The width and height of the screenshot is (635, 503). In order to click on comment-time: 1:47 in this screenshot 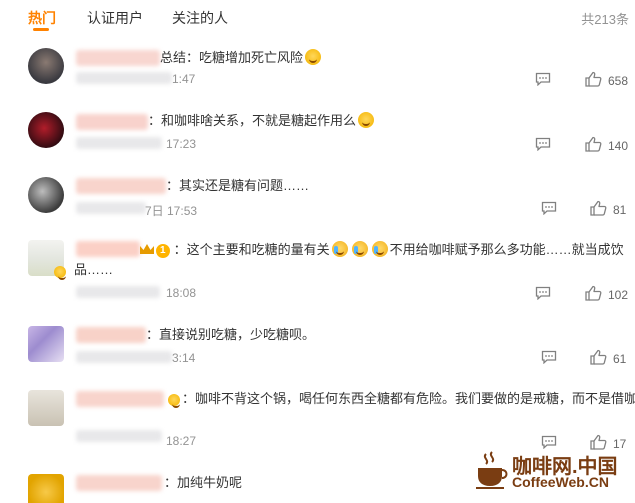, I will do `click(184, 79)`.